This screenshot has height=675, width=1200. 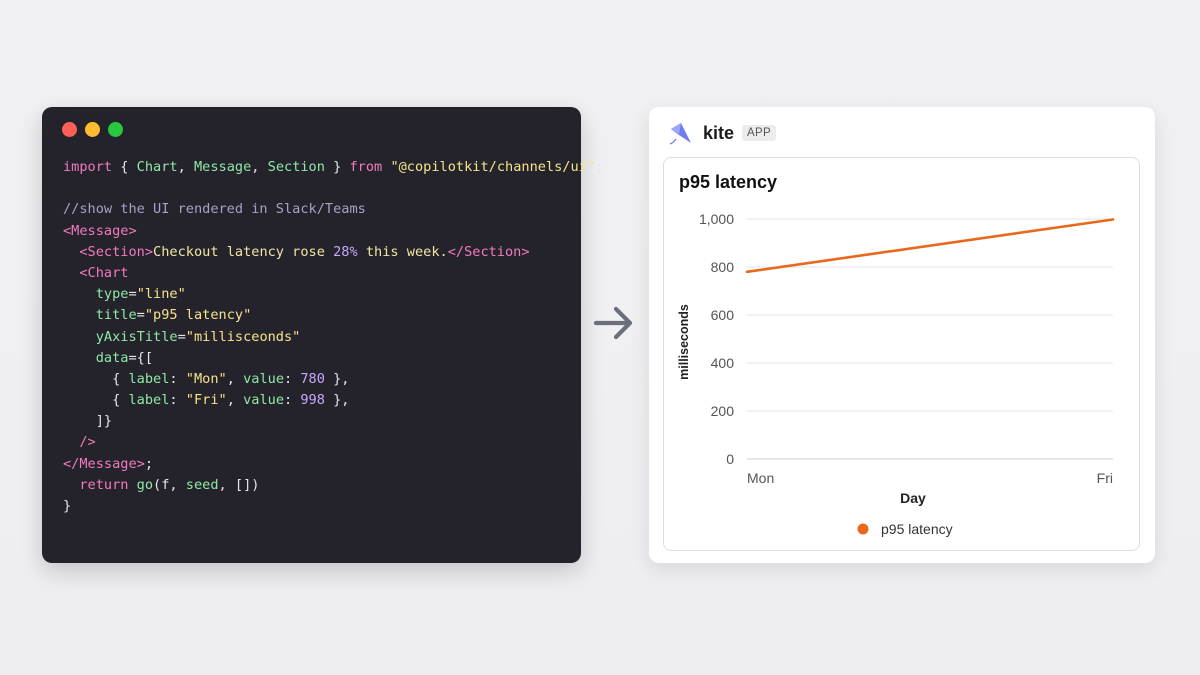 I want to click on app-header: kite APP, so click(x=721, y=133).